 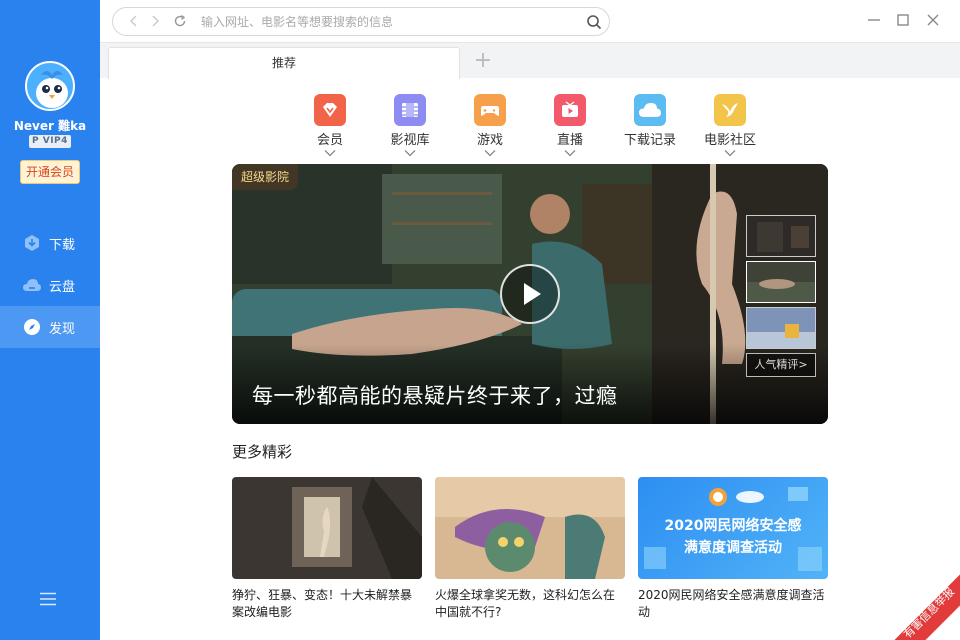 I want to click on download-icon, so click(x=32, y=243).